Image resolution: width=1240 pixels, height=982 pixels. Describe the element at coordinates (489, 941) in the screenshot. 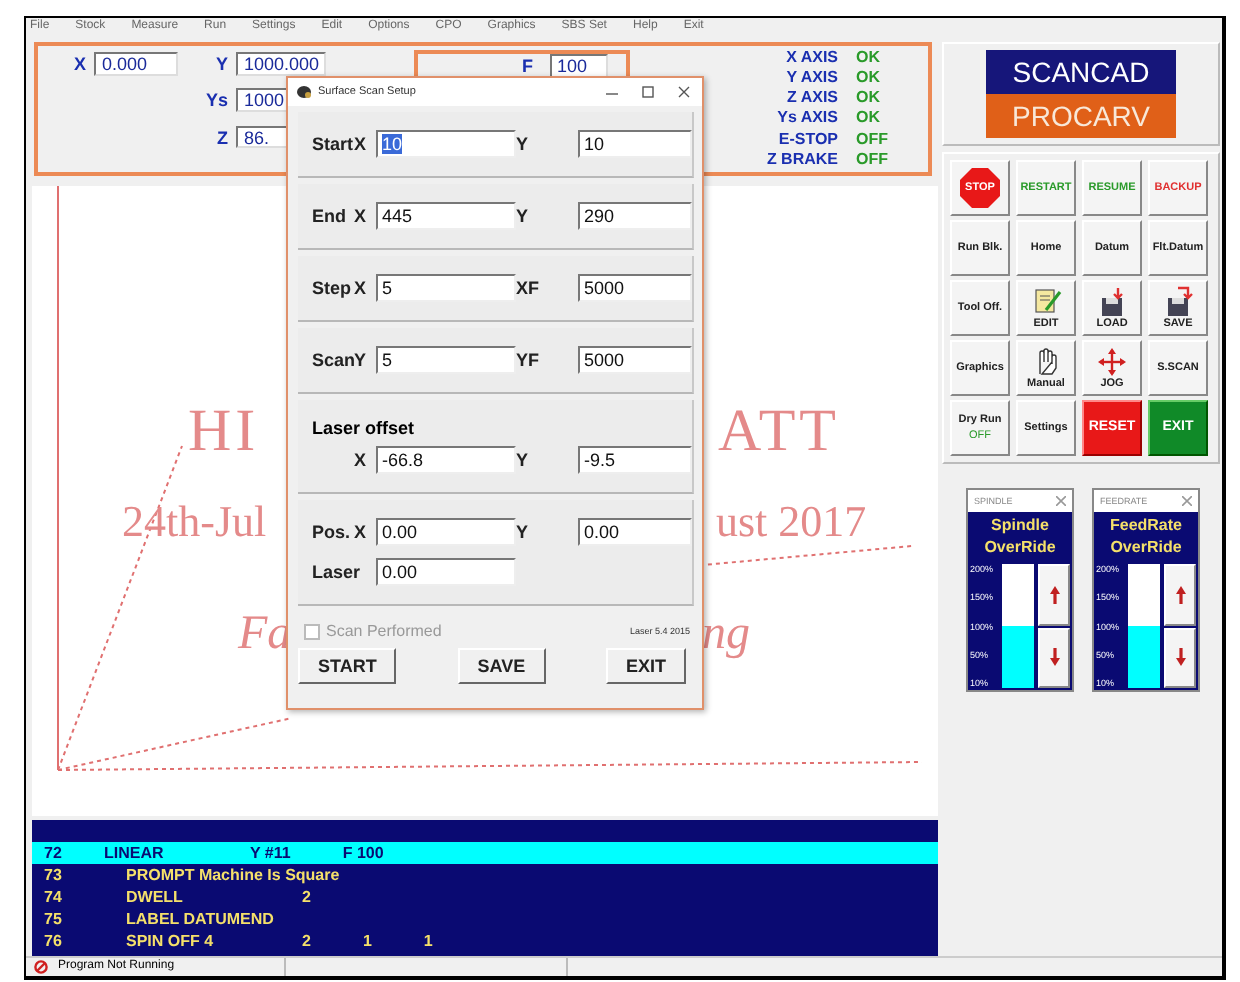

I see `code-line: 76 SPIN OFF 4 2 1 1` at that location.